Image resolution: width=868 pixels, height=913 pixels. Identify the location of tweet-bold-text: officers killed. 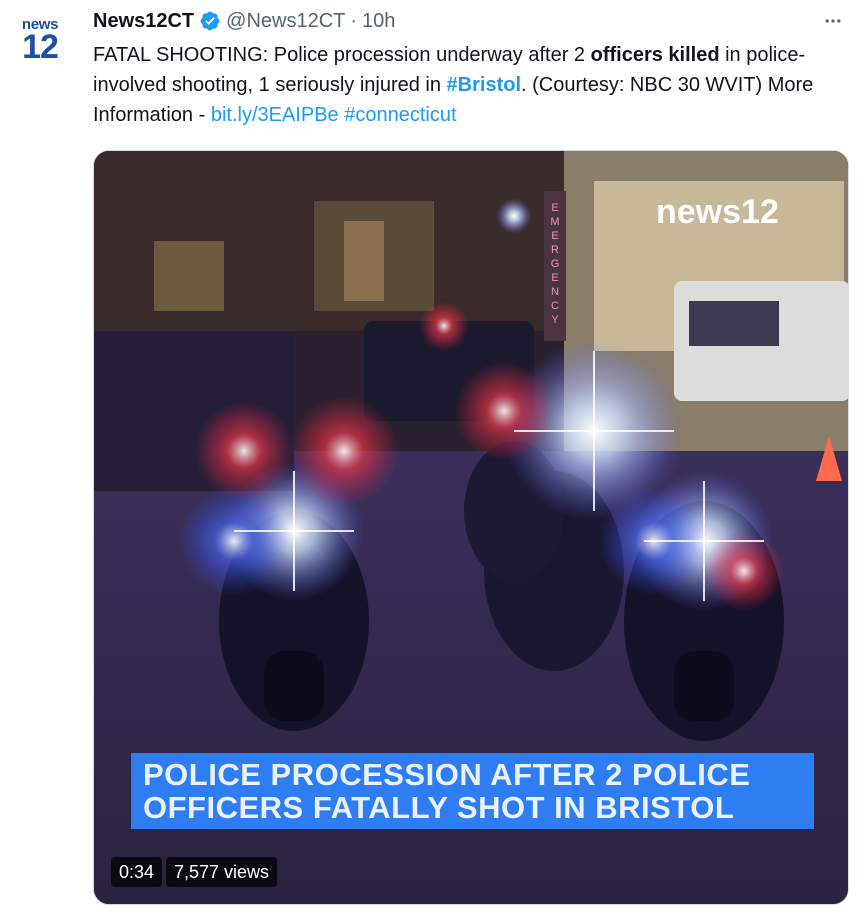
(655, 55).